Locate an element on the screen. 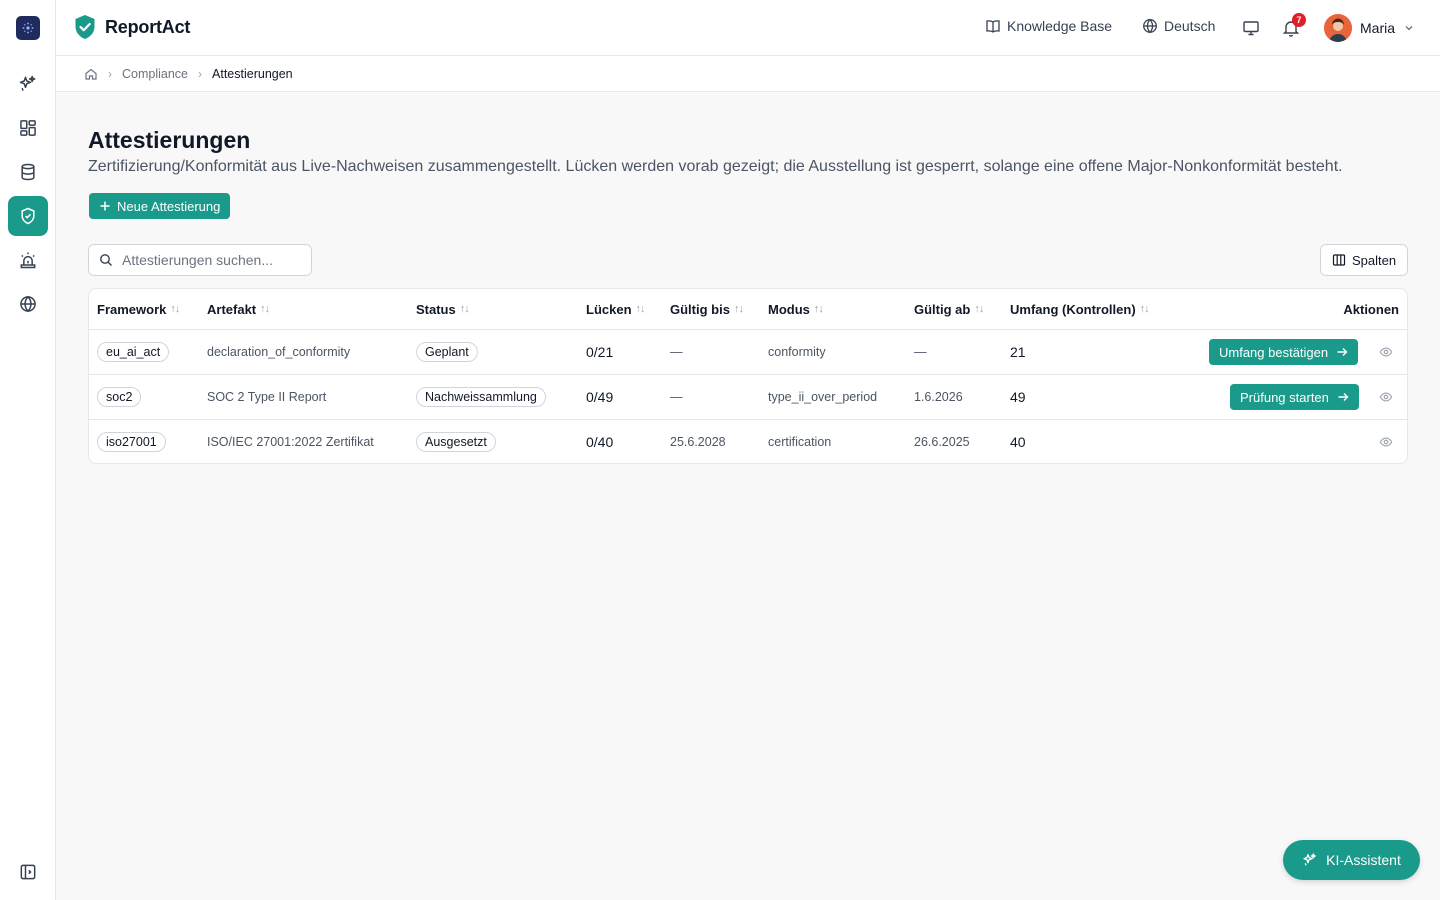 Image resolution: width=1440 pixels, height=900 pixels. rail-database-button is located at coordinates (28, 172).